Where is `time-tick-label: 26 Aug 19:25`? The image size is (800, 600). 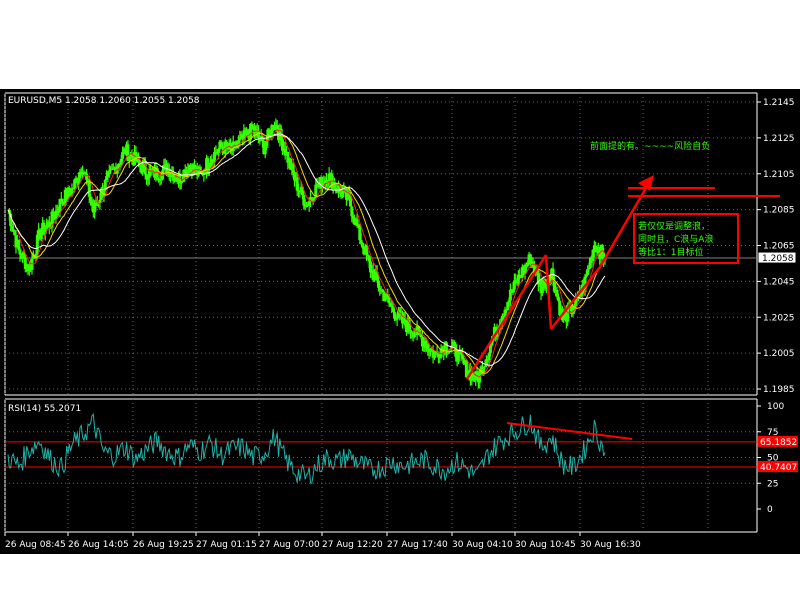
time-tick-label: 26 Aug 19:25 is located at coordinates (163, 545).